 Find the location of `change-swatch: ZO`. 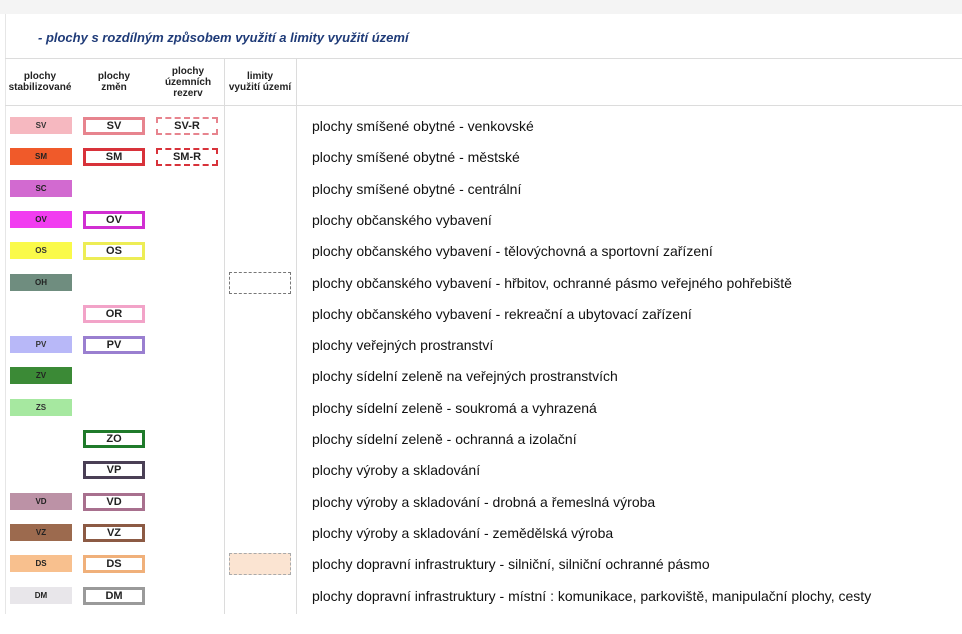

change-swatch: ZO is located at coordinates (114, 439).